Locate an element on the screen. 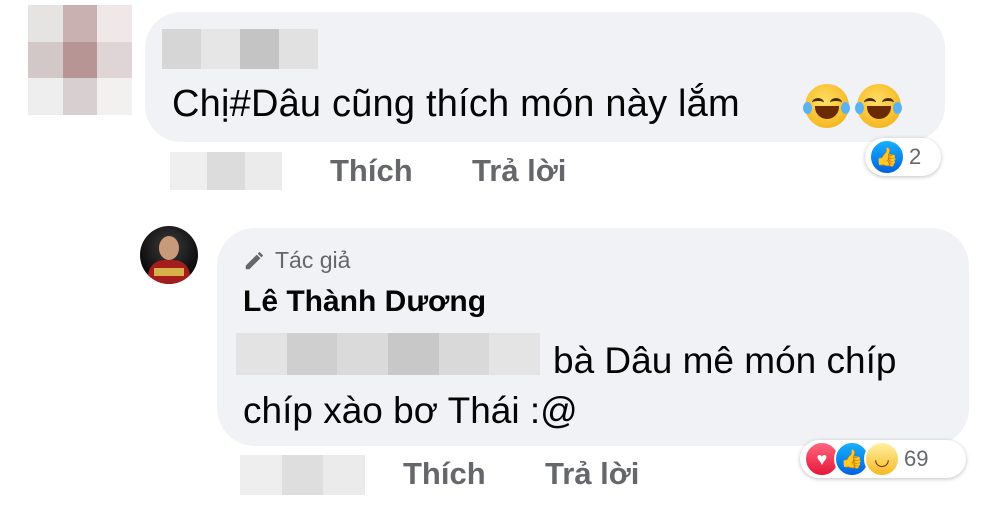 The height and width of the screenshot is (518, 1000). blurred-avatar is located at coordinates (80, 60).